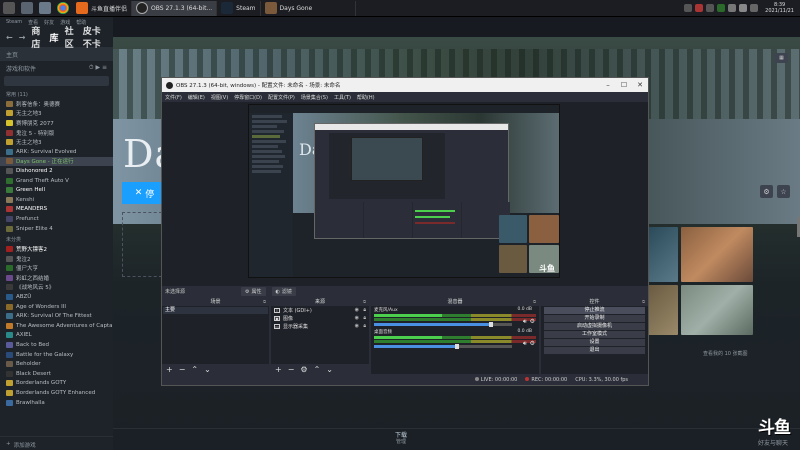  What do you see at coordinates (56, 297) in the screenshot?
I see `game-list-item: ABZÛ` at bounding box center [56, 297].